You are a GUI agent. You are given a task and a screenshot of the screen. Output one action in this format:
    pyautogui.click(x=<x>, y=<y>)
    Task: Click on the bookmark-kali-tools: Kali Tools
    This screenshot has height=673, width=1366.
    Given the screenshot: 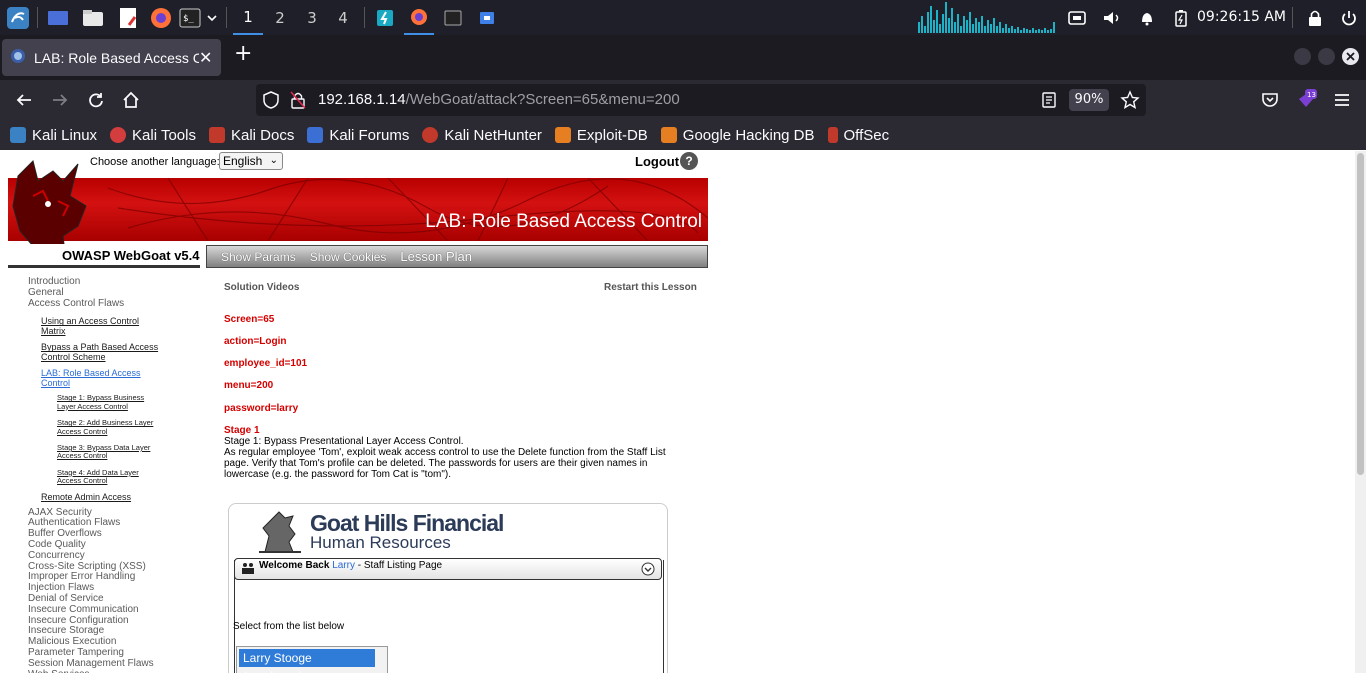 What is the action you would take?
    pyautogui.click(x=153, y=135)
    